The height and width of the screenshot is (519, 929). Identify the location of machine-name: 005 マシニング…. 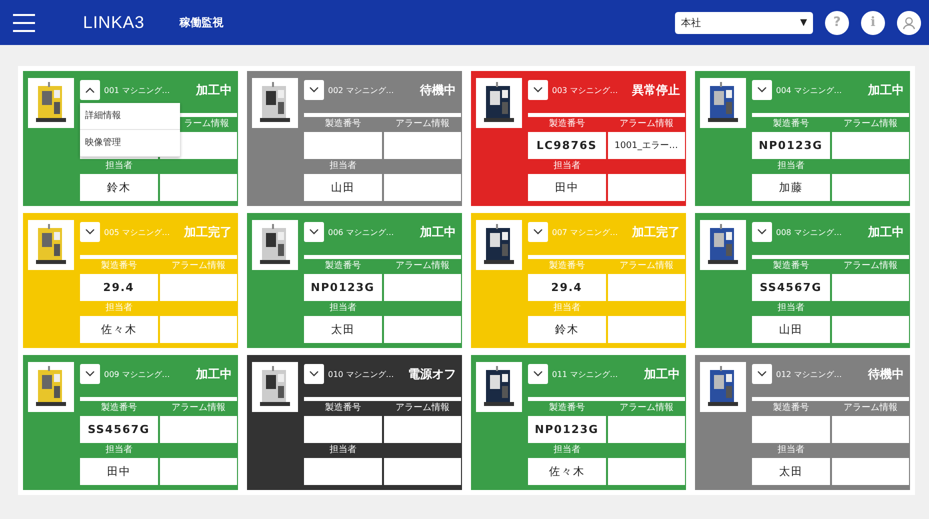
(137, 232).